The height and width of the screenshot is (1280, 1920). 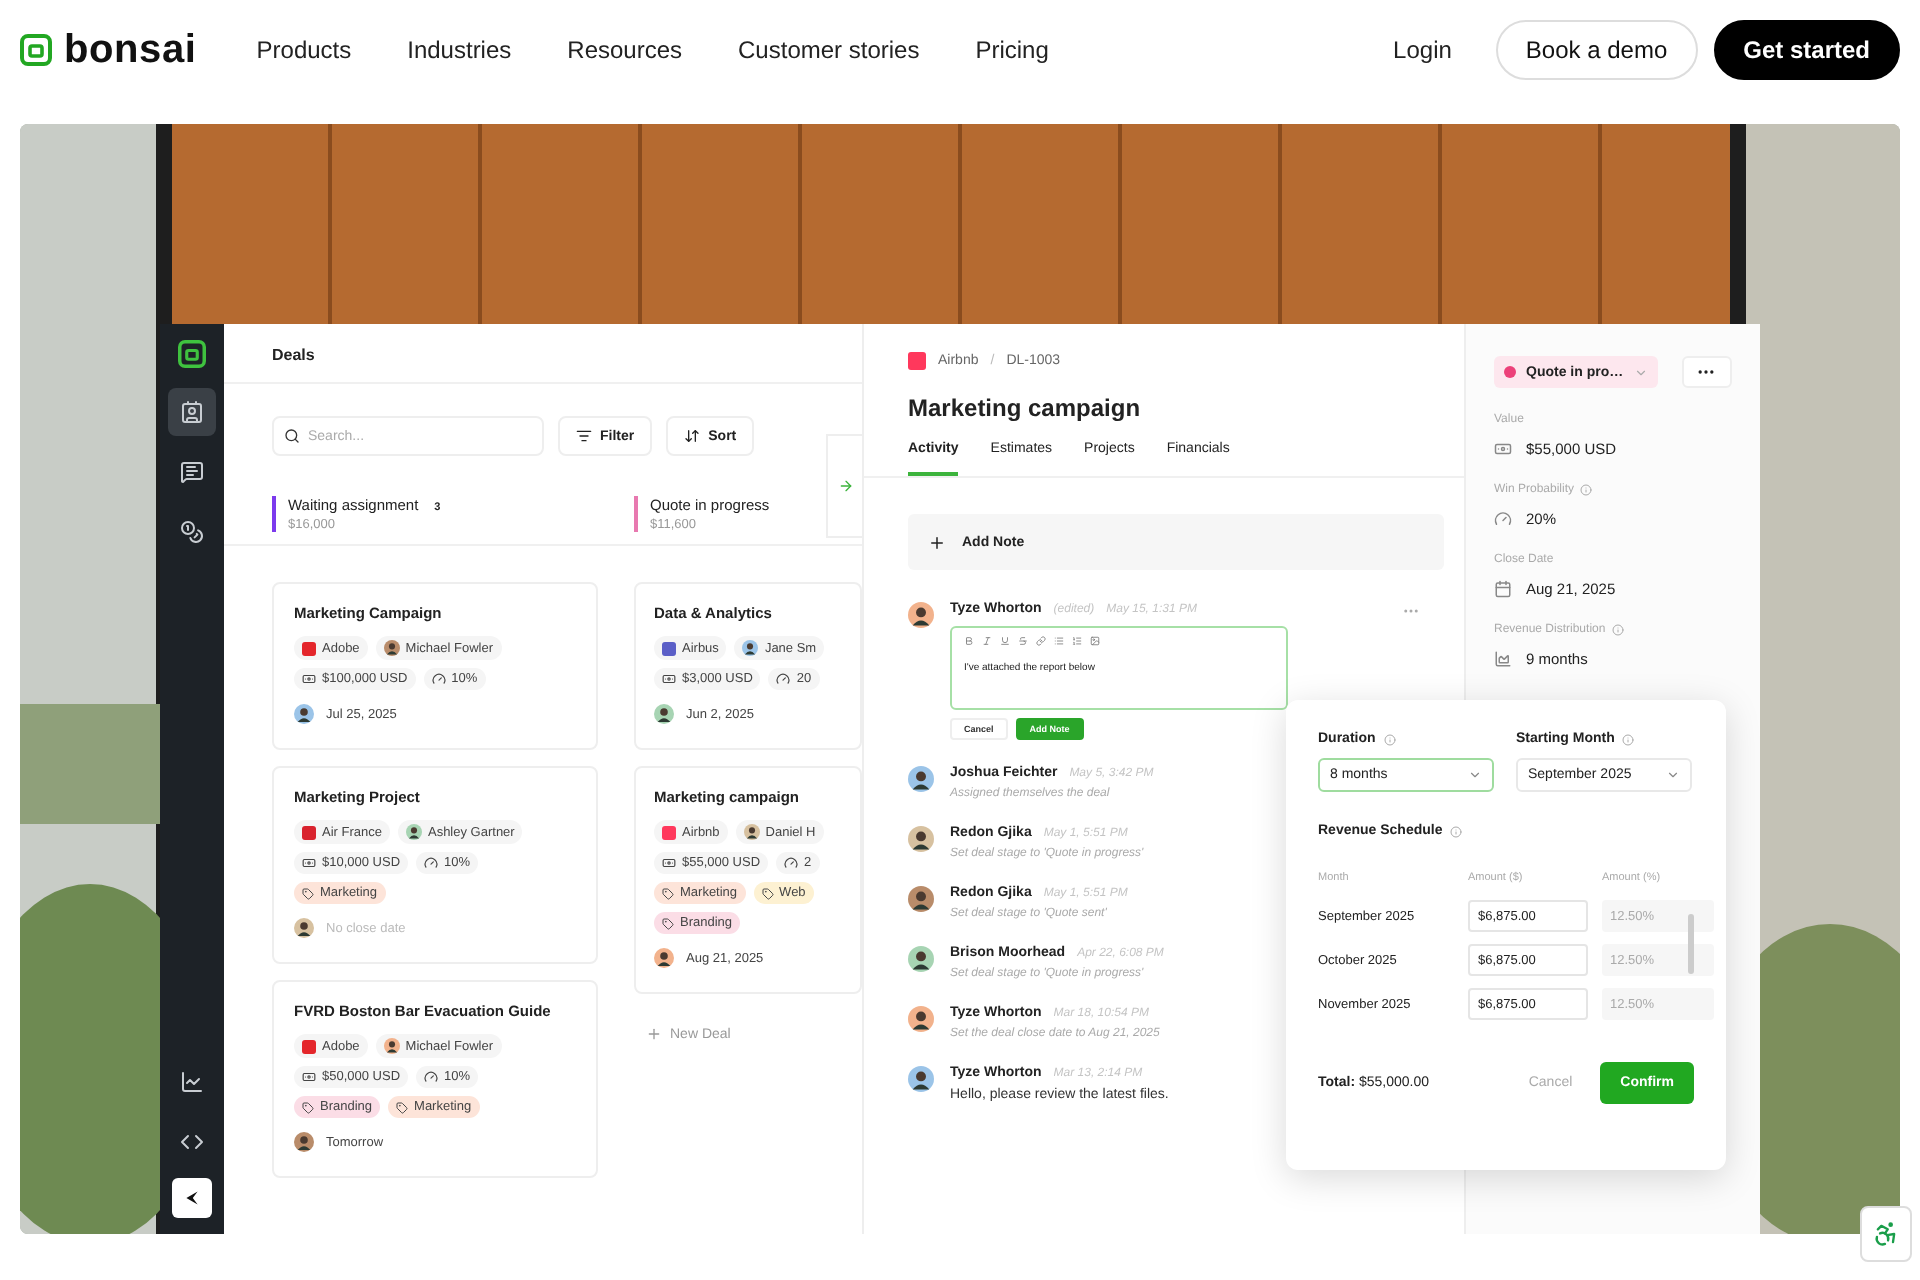 What do you see at coordinates (1691, 944) in the screenshot?
I see `scrollbar` at bounding box center [1691, 944].